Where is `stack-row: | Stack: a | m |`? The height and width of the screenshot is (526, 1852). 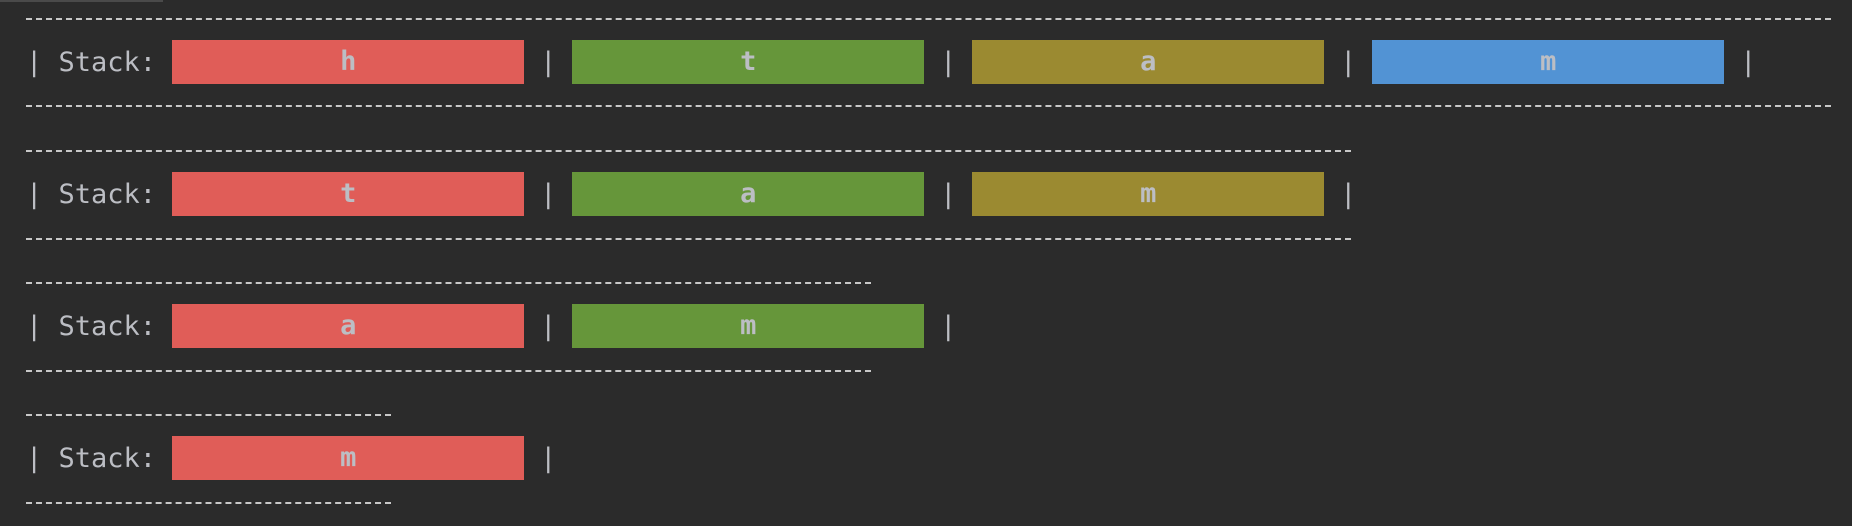 stack-row: | Stack: a | m | is located at coordinates (499, 326).